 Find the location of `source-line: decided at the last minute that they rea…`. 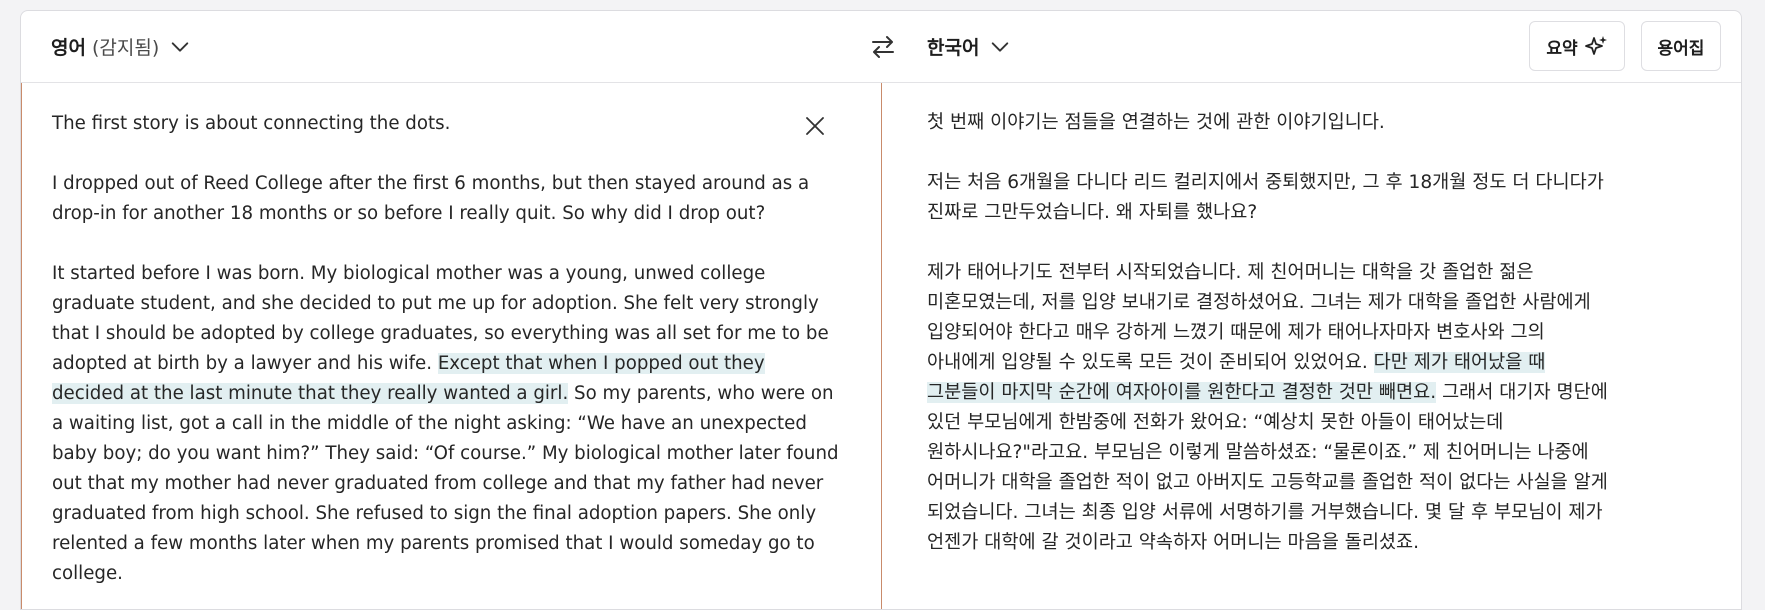

source-line: decided at the last minute that they rea… is located at coordinates (445, 394).